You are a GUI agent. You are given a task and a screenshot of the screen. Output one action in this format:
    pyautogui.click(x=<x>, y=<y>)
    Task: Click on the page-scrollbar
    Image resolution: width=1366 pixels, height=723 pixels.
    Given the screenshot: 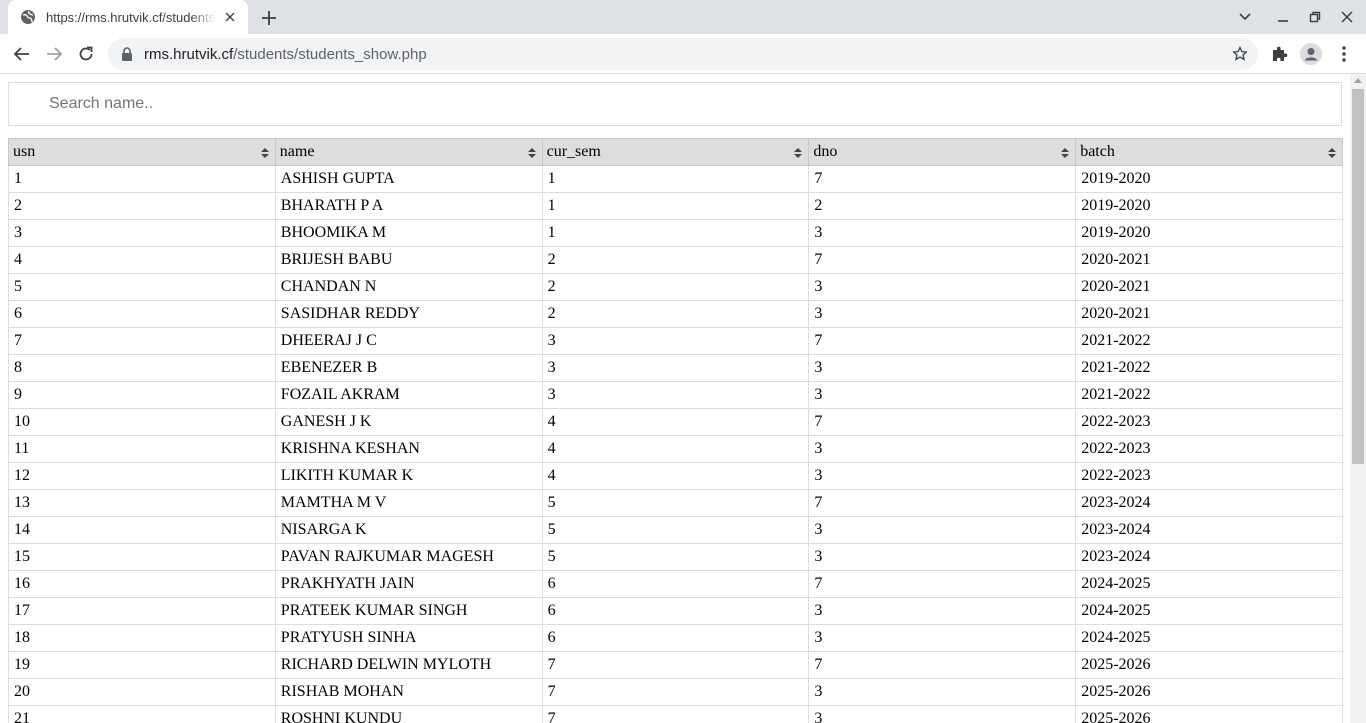 What is the action you would take?
    pyautogui.click(x=1358, y=398)
    